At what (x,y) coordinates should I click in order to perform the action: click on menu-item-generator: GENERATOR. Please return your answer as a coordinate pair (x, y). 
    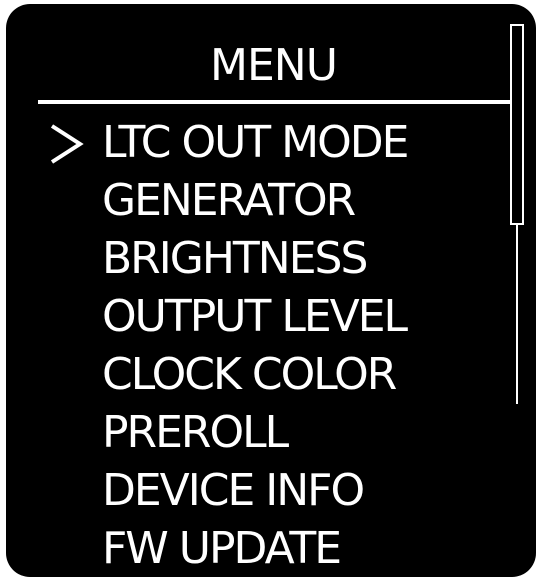
    Looking at the image, I should click on (256, 201).